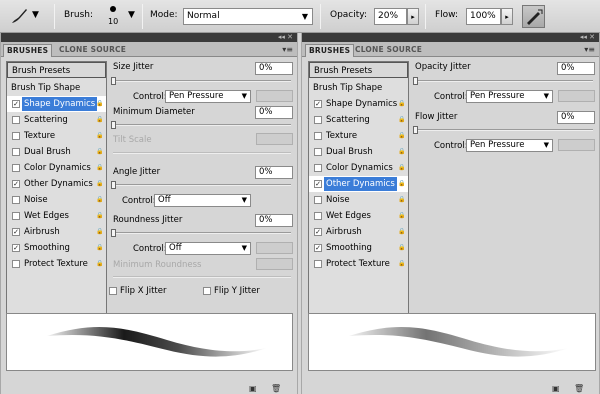 The height and width of the screenshot is (394, 600). Describe the element at coordinates (274, 68) in the screenshot. I see `size-jitter-input: 0%` at that location.